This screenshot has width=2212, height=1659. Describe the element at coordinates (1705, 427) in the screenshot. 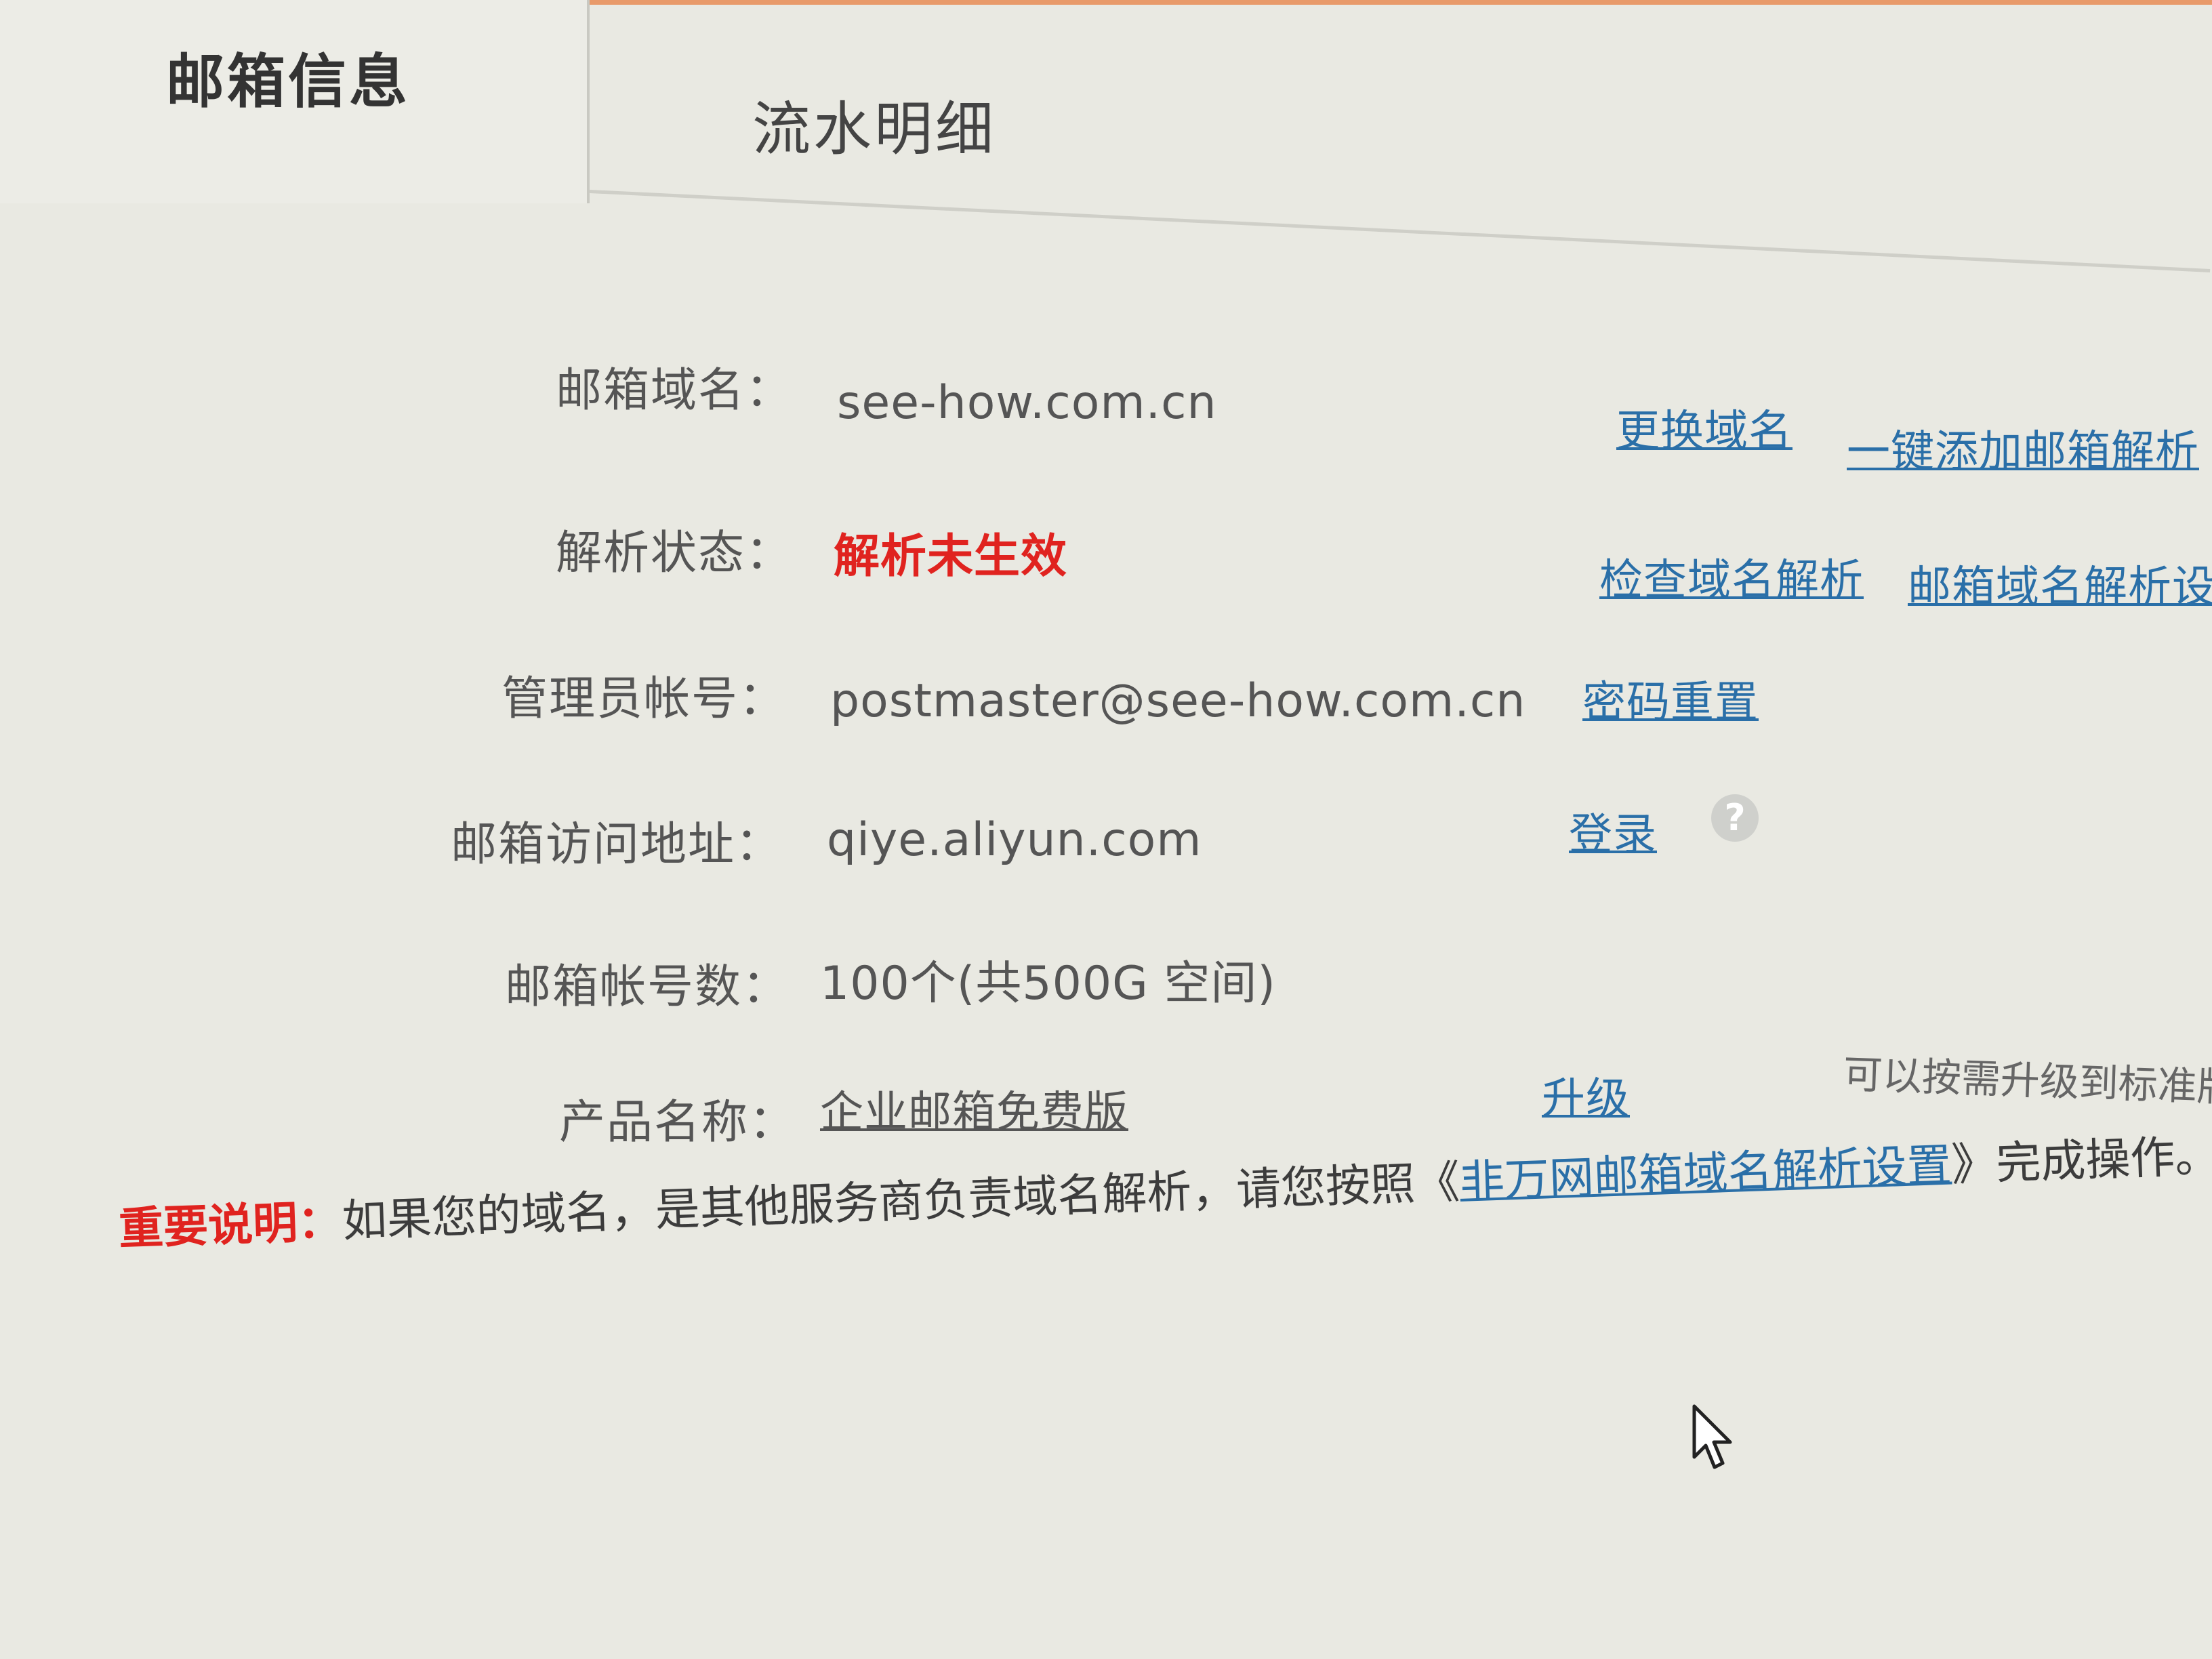

I see `change-domain-link: 更换域名` at that location.